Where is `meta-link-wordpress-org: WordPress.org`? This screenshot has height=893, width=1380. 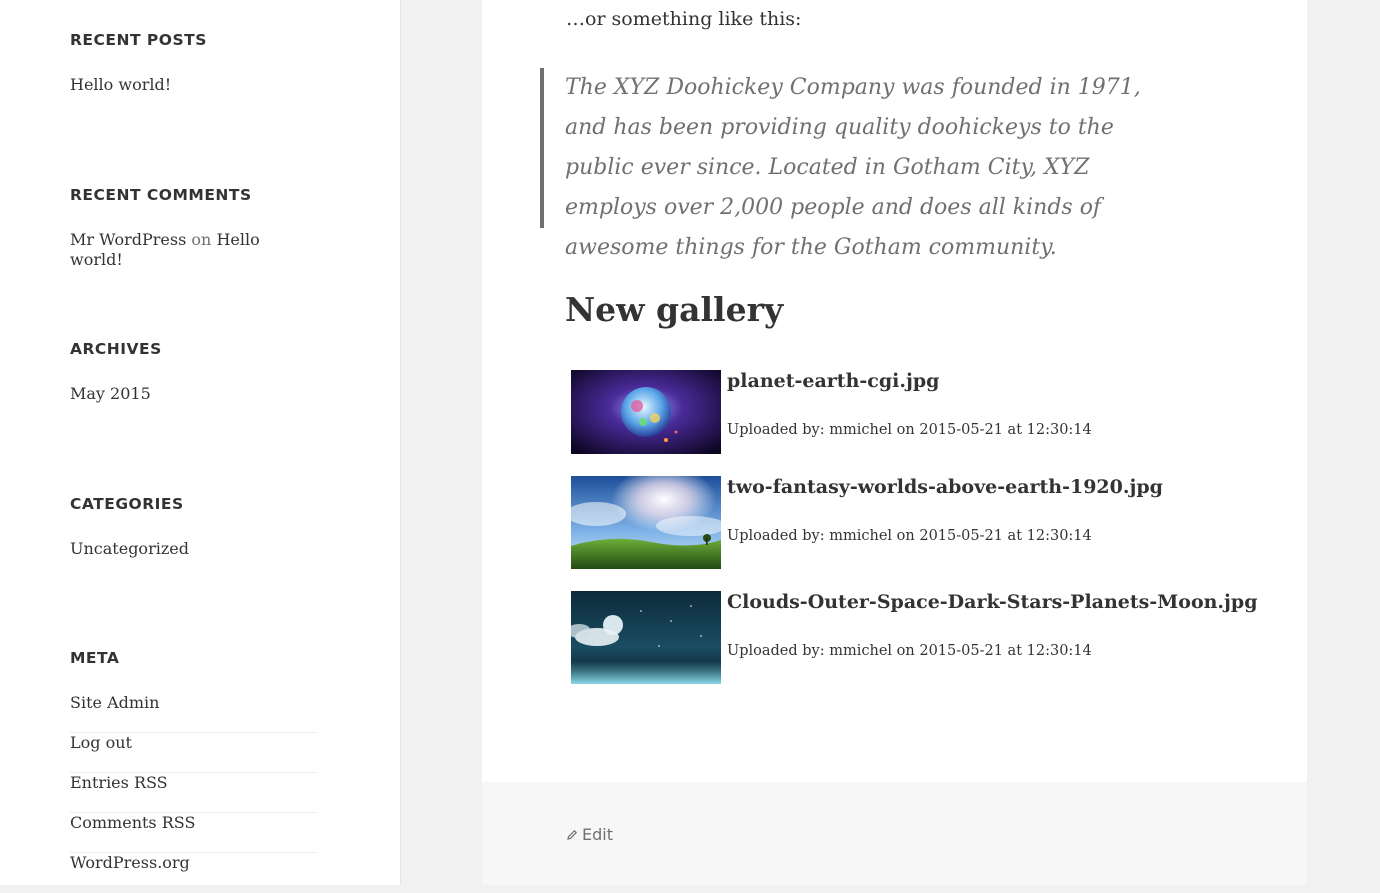
meta-link-wordpress-org: WordPress.org is located at coordinates (130, 862).